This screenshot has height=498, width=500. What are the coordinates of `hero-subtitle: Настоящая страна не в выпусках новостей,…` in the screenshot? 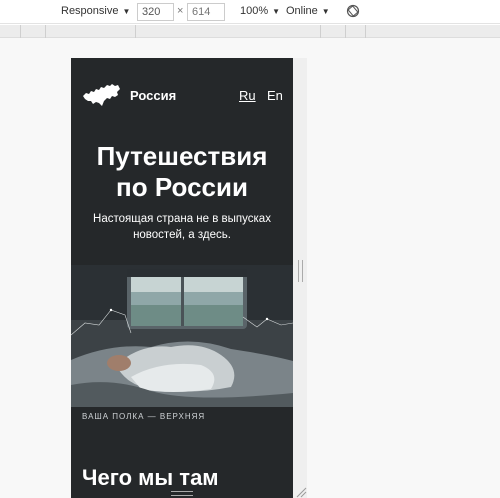 It's located at (182, 227).